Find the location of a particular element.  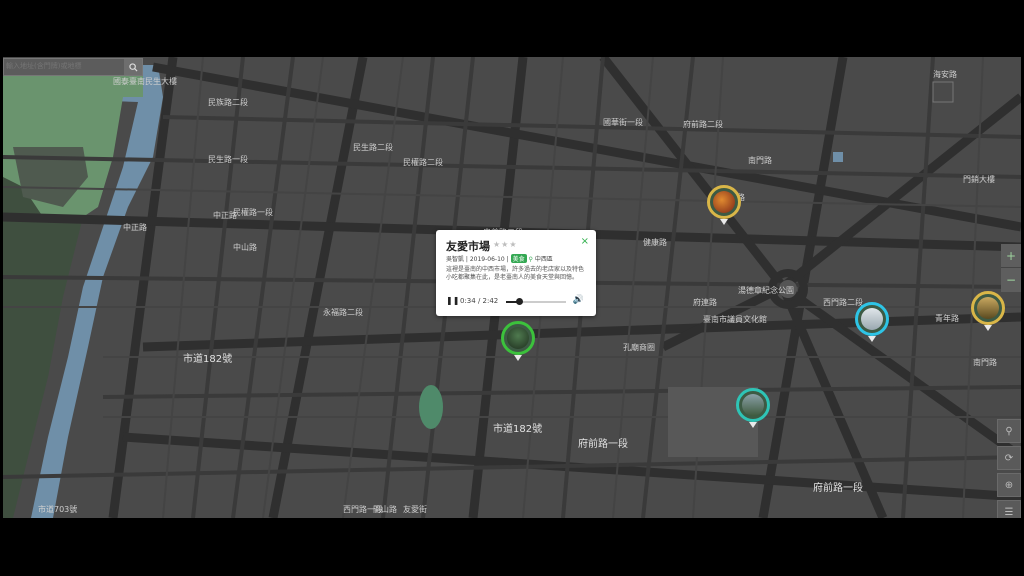

street-label: 永福路二段 is located at coordinates (343, 312).